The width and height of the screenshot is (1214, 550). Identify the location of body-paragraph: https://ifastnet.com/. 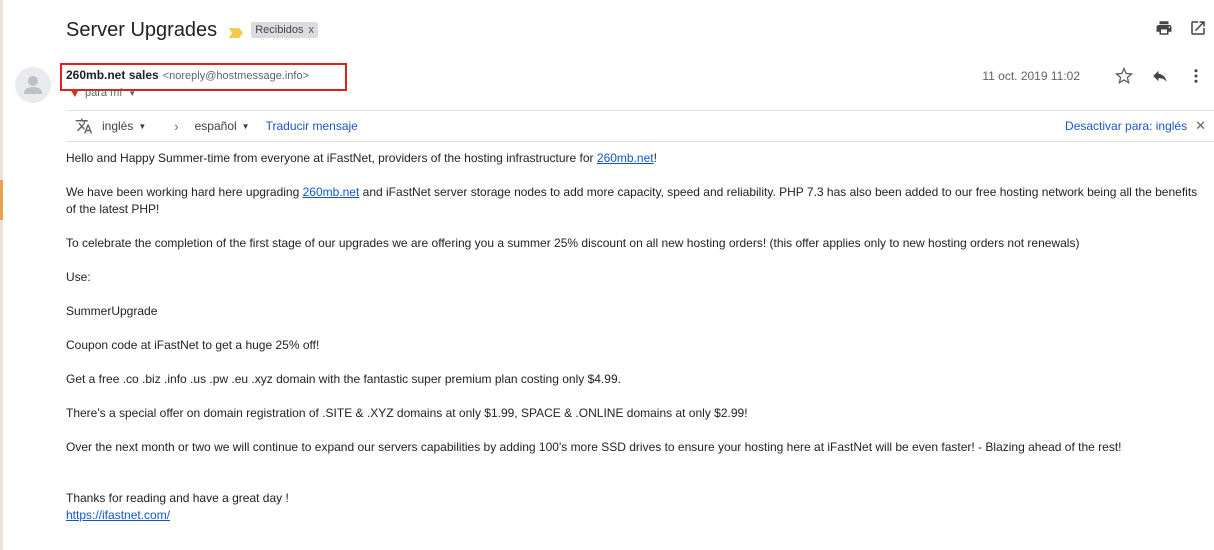
(638, 515).